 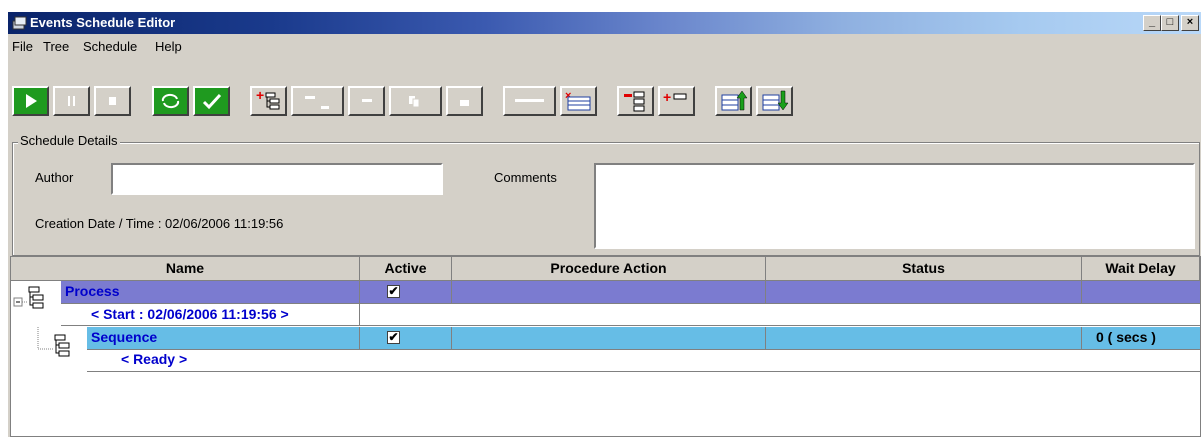 I want to click on collapse-icon, so click(x=317, y=102).